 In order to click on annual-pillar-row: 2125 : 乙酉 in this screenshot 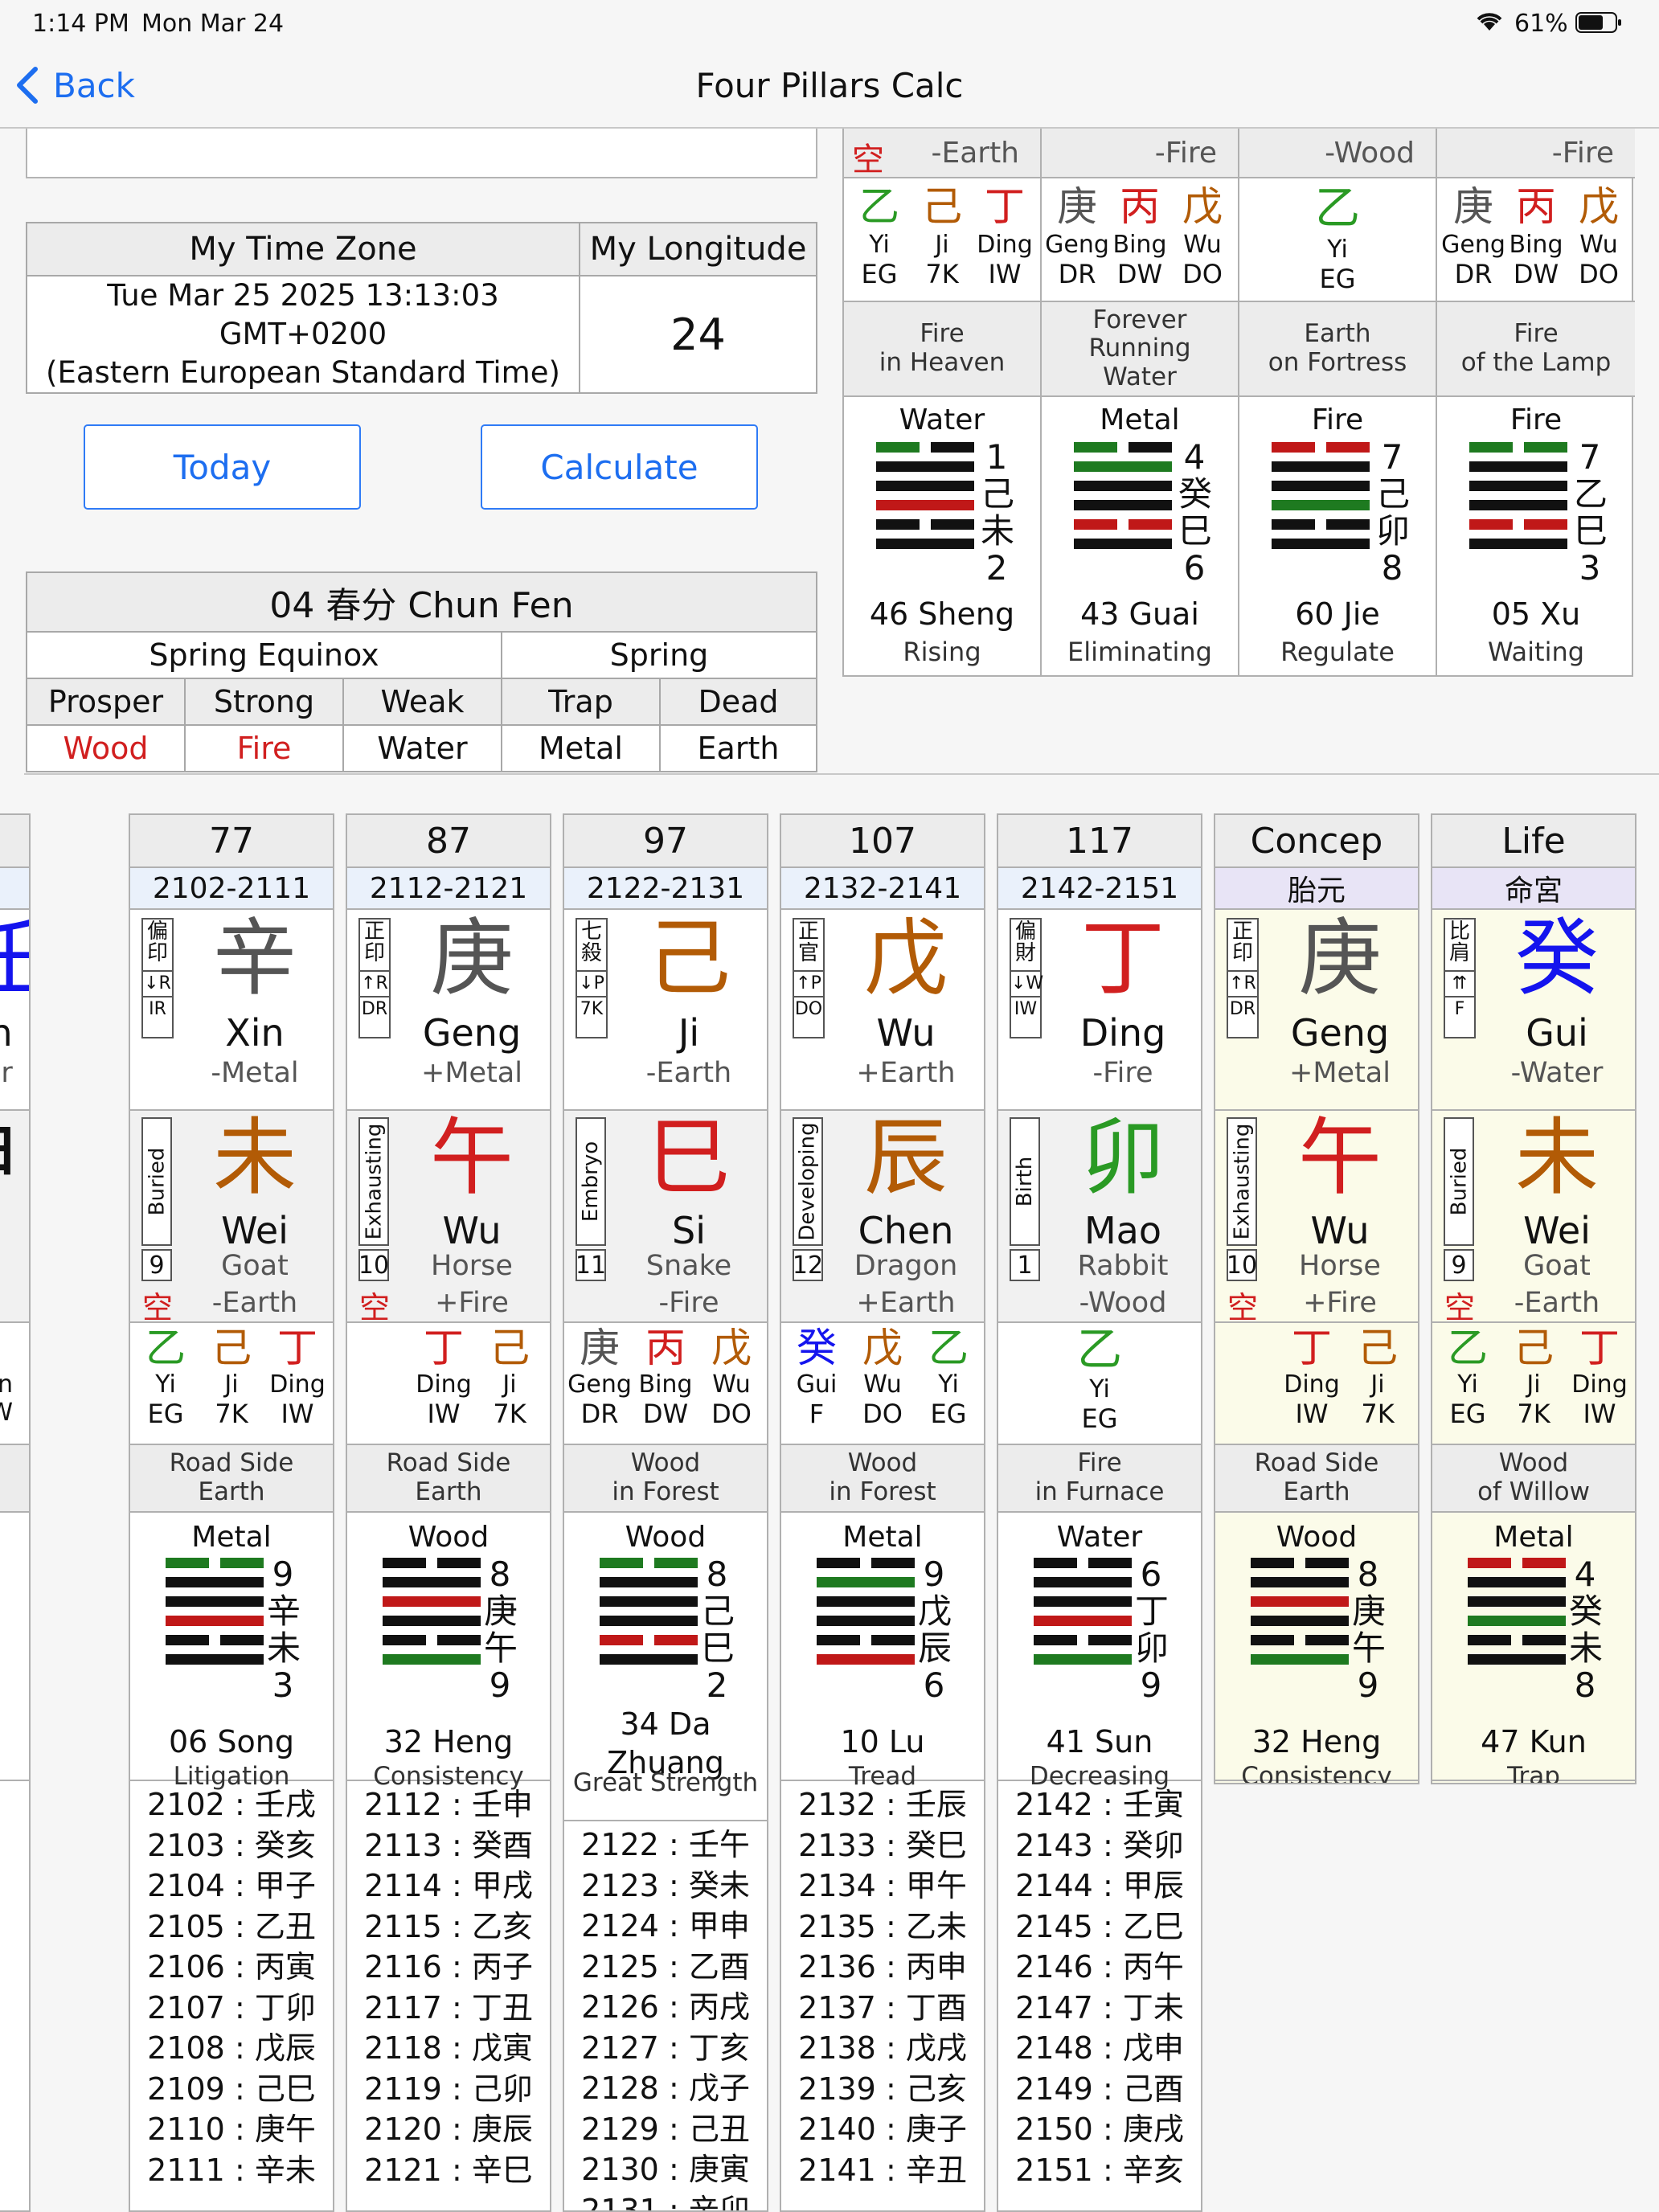, I will do `click(665, 1967)`.